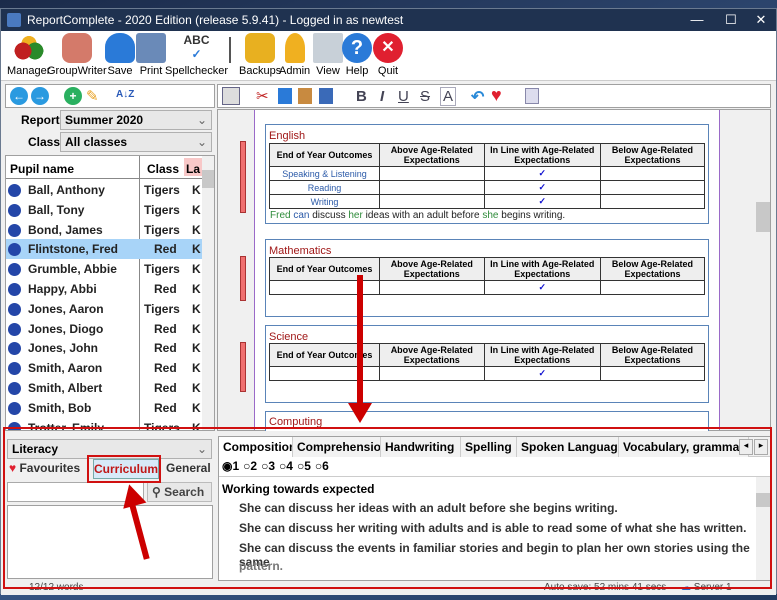 The image size is (777, 600). Describe the element at coordinates (496, 95) in the screenshot. I see `heart-icon: ♥` at that location.